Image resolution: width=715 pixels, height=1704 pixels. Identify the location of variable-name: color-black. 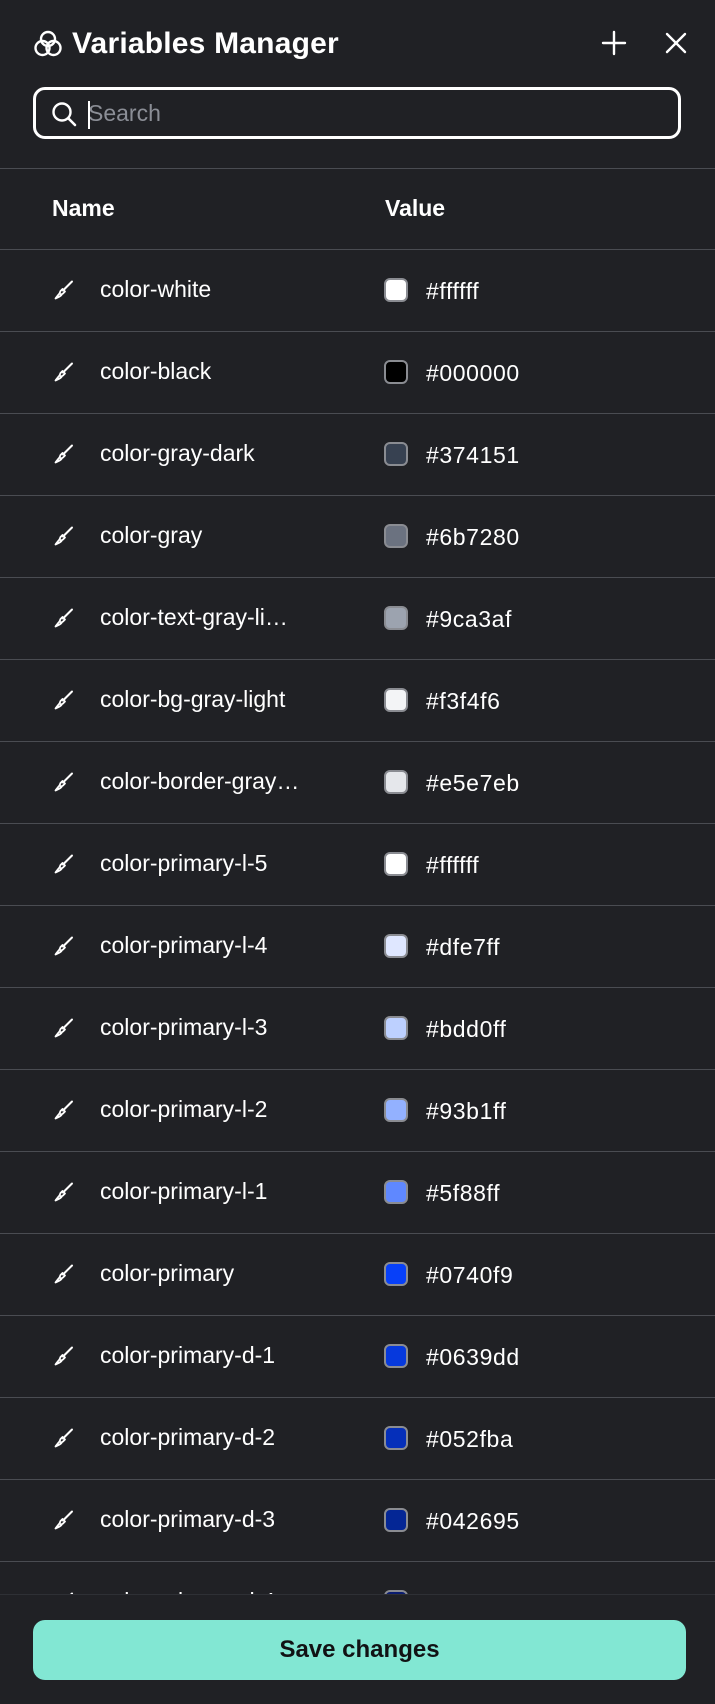
(156, 371).